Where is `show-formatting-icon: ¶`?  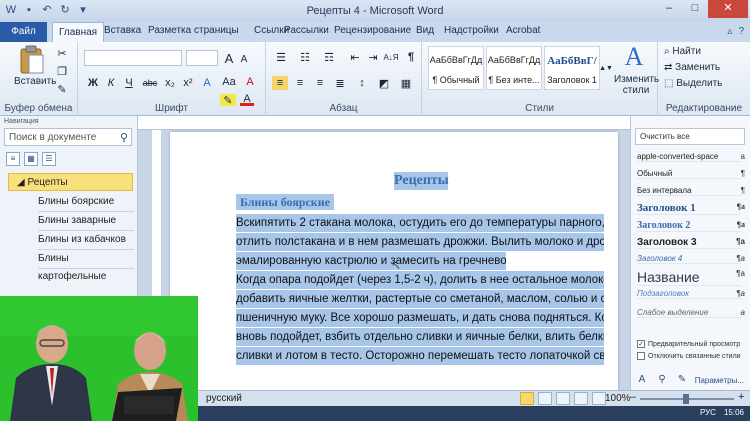 show-formatting-icon: ¶ is located at coordinates (411, 57).